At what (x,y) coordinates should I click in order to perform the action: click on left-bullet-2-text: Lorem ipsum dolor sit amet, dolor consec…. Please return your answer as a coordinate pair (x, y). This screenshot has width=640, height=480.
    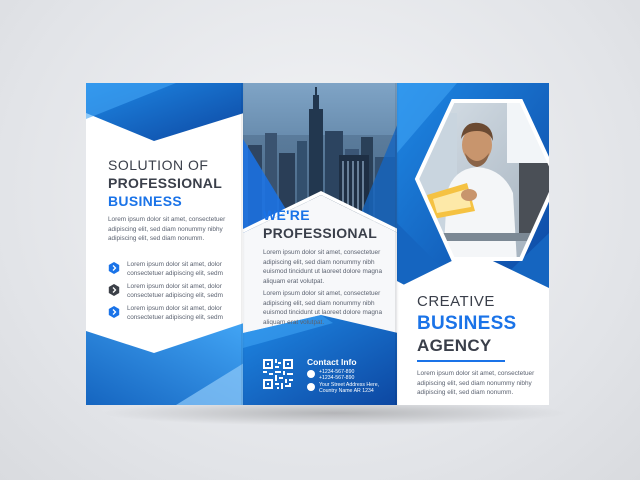
    Looking at the image, I should click on (175, 291).